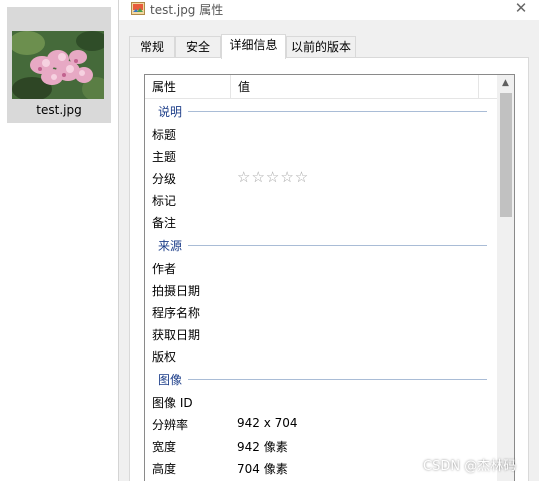 The width and height of the screenshot is (539, 481). Describe the element at coordinates (176, 313) in the screenshot. I see `property-name: 程序名称` at that location.